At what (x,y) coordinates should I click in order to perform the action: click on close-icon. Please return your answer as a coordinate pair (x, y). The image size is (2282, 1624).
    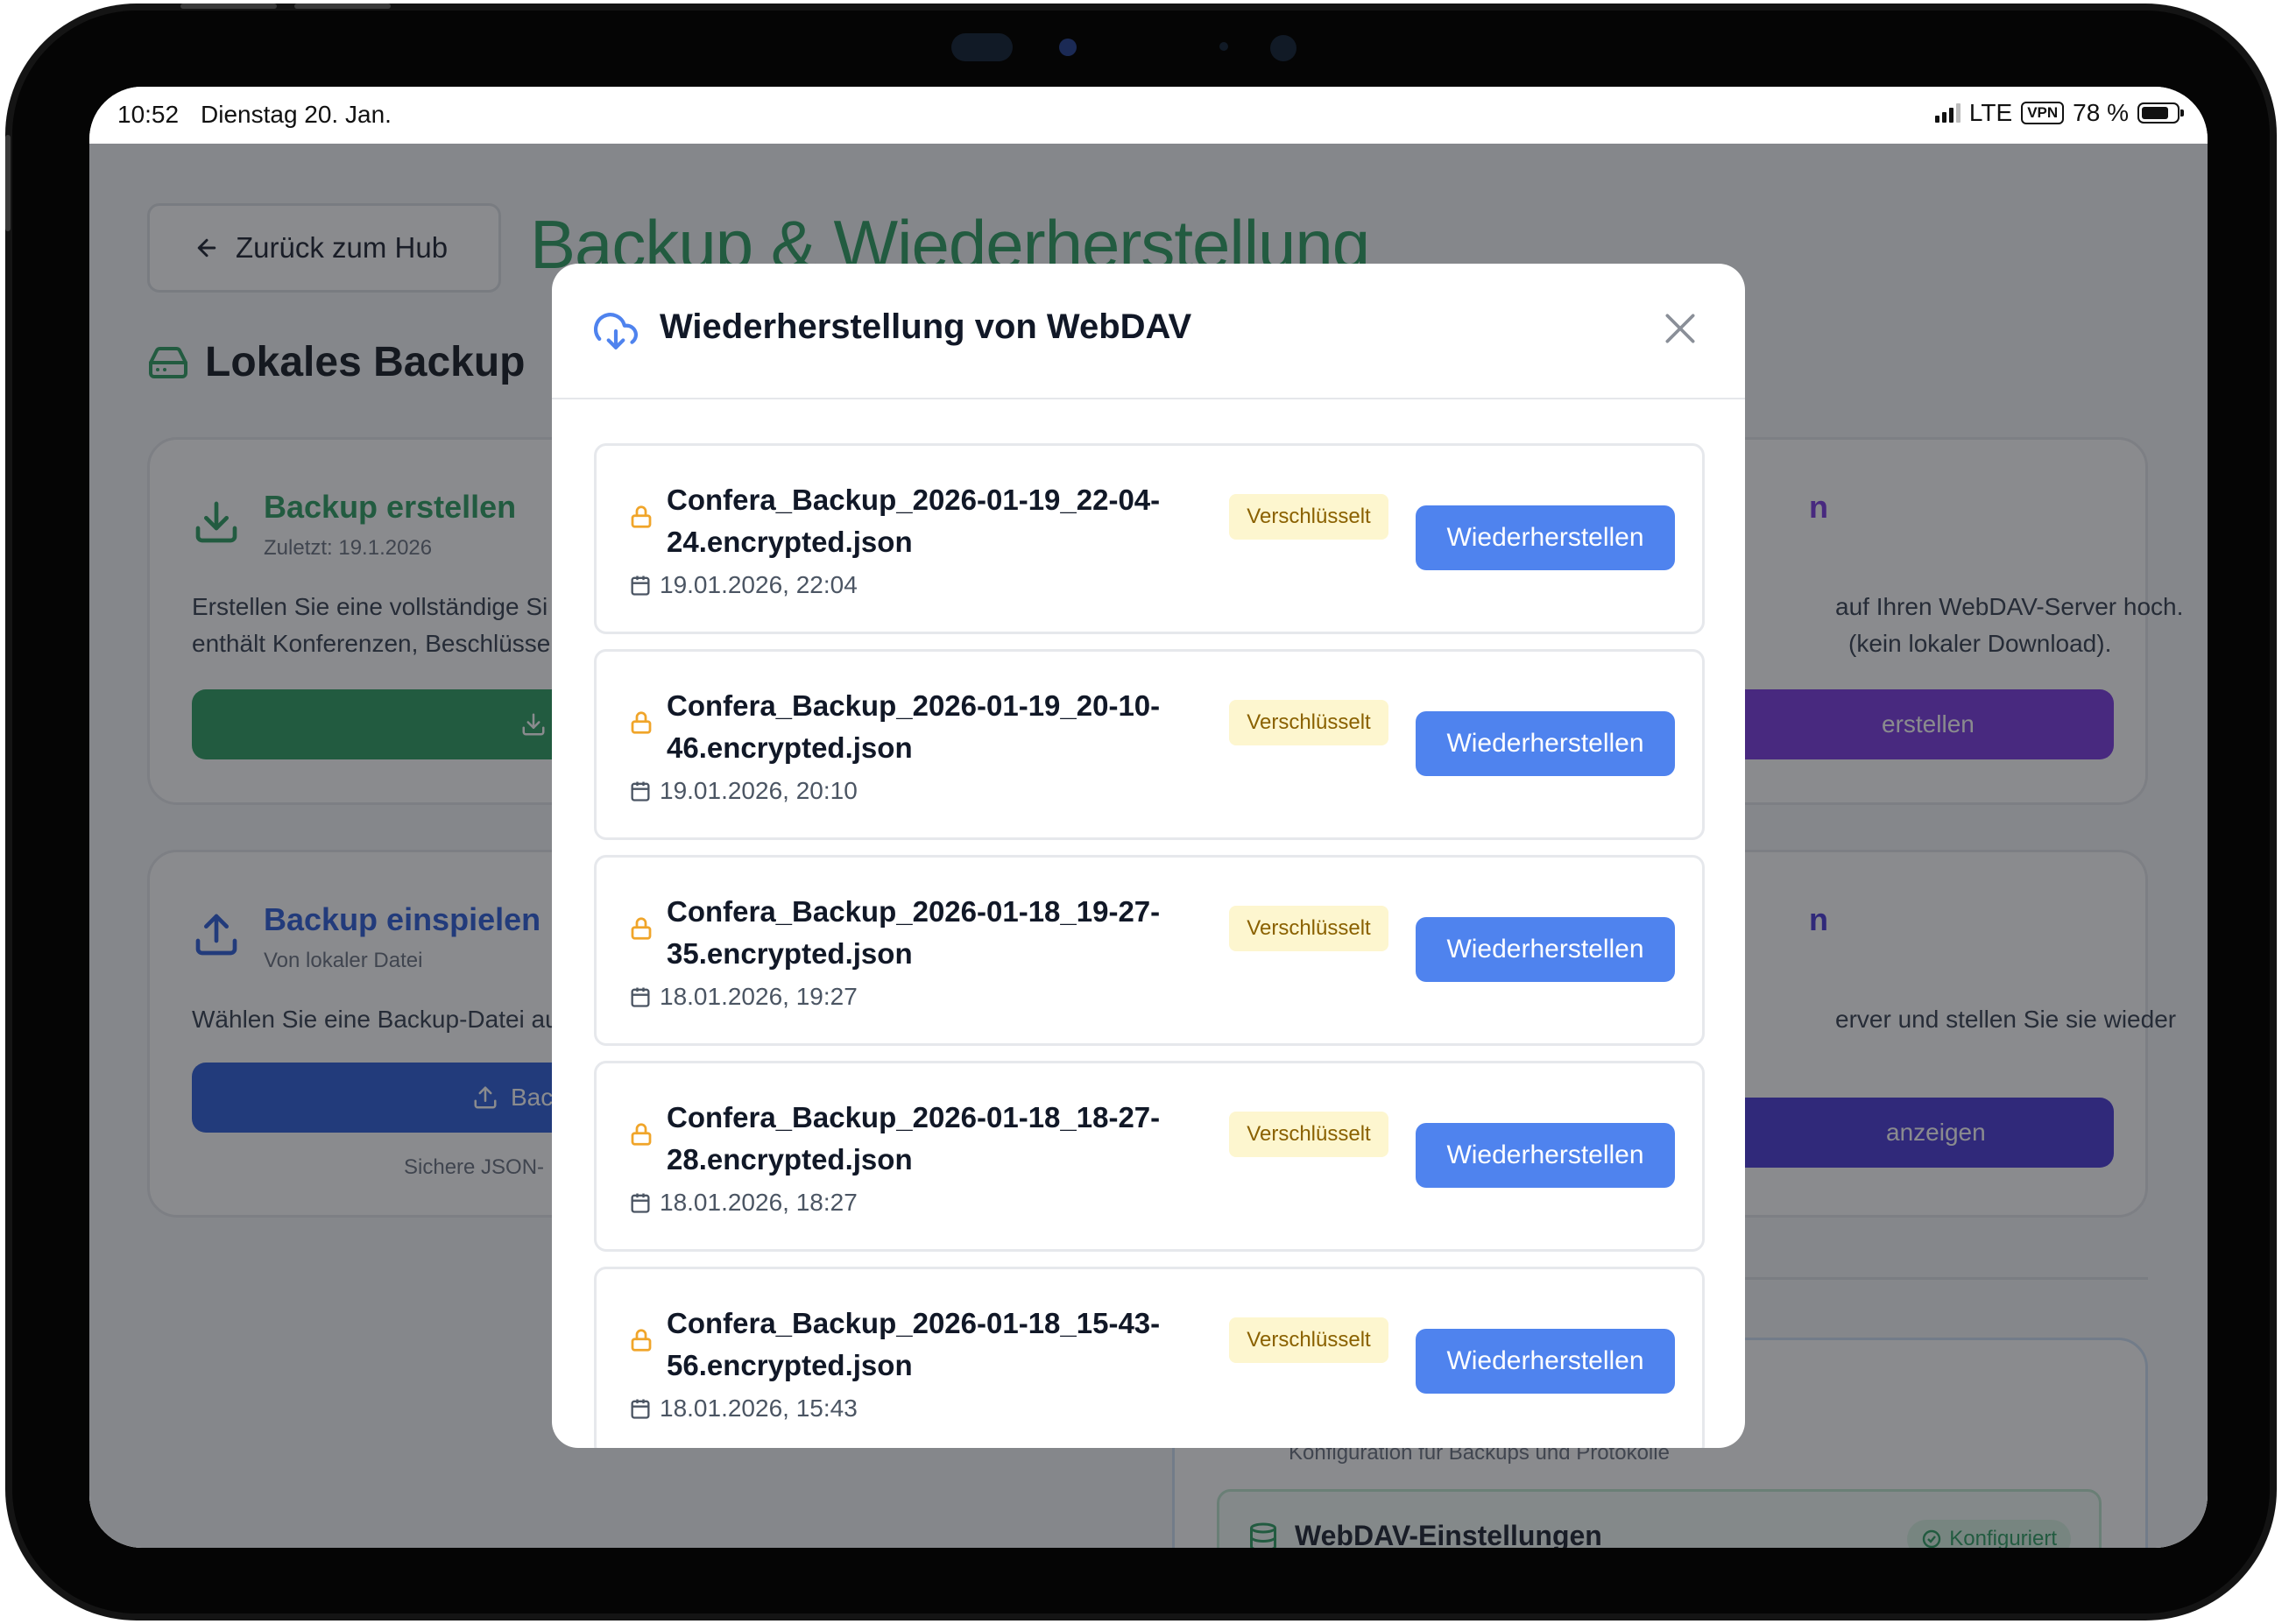
    Looking at the image, I should click on (1680, 328).